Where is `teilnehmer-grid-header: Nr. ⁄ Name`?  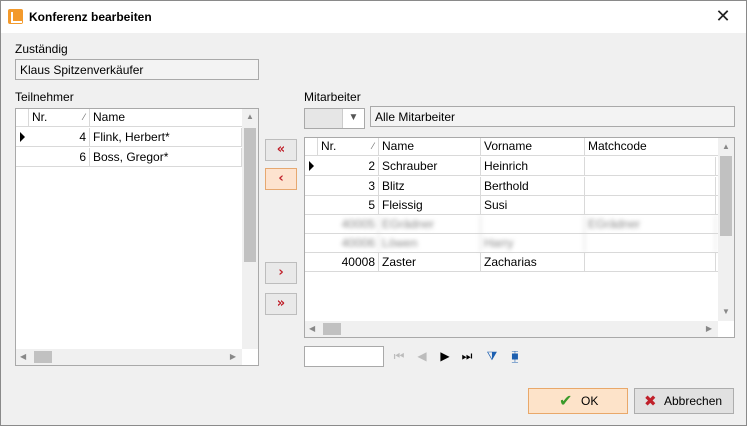 teilnehmer-grid-header: Nr. ⁄ Name is located at coordinates (137, 118).